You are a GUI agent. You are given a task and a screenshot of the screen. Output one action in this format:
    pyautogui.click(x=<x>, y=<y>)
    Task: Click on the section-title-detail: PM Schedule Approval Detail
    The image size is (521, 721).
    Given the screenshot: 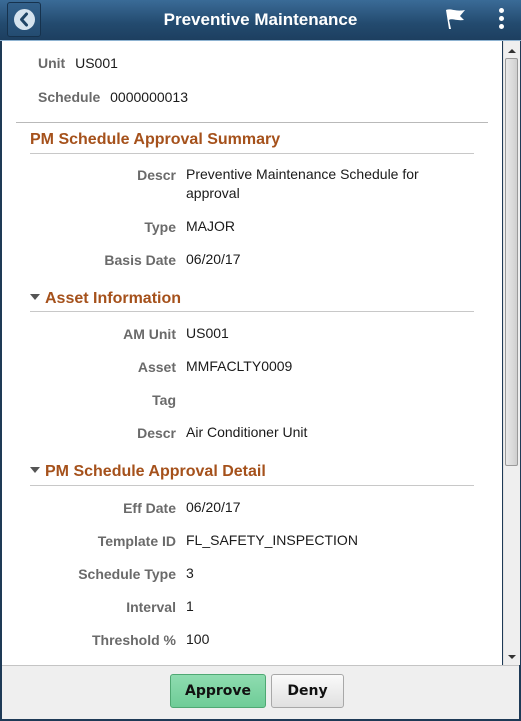 What is the action you would take?
    pyautogui.click(x=155, y=471)
    